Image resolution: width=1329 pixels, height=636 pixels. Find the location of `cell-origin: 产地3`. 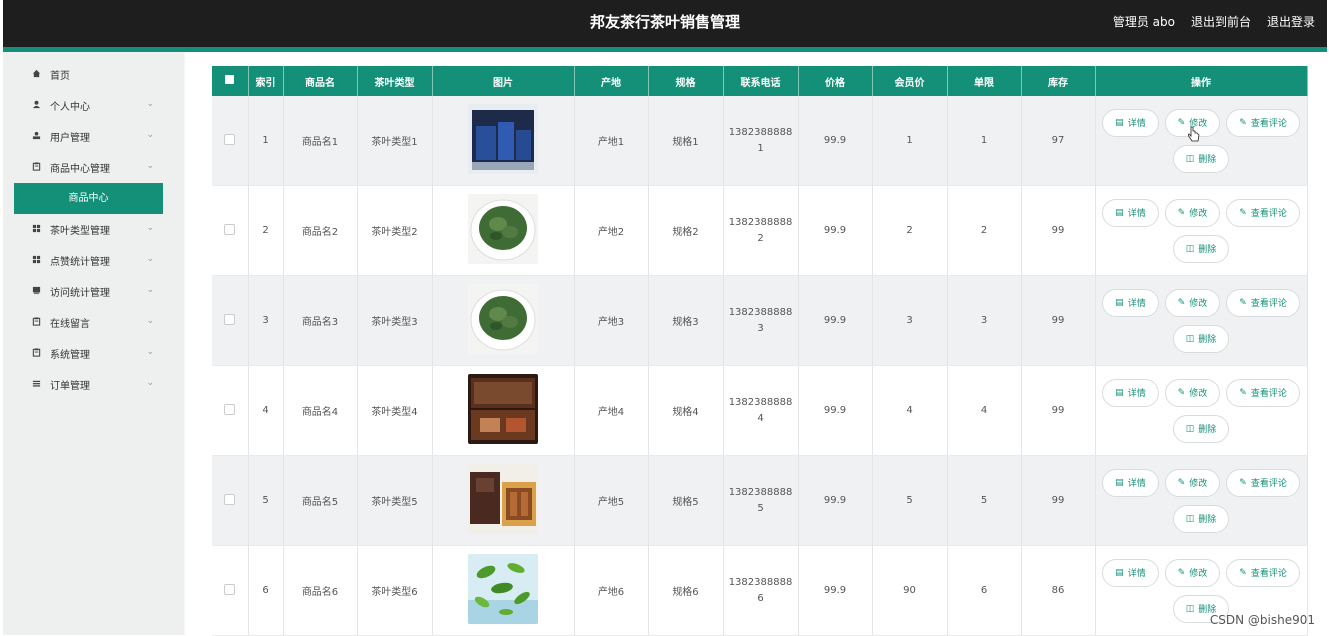

cell-origin: 产地3 is located at coordinates (611, 320).